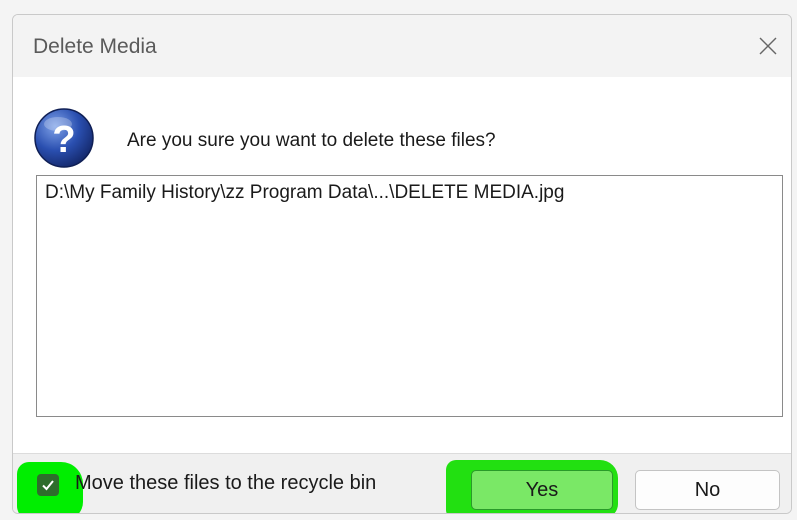 The width and height of the screenshot is (797, 520). I want to click on no-button: No, so click(707, 490).